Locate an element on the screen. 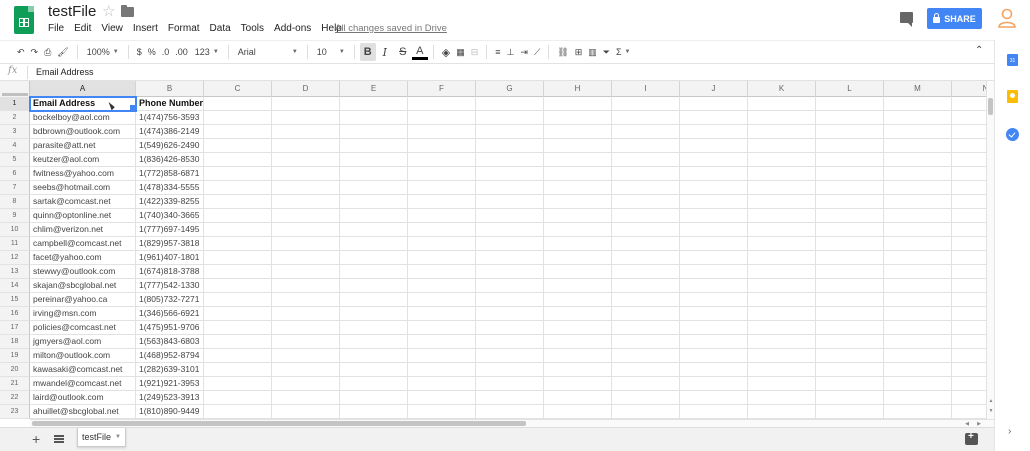  cell-c5 is located at coordinates (238, 160).